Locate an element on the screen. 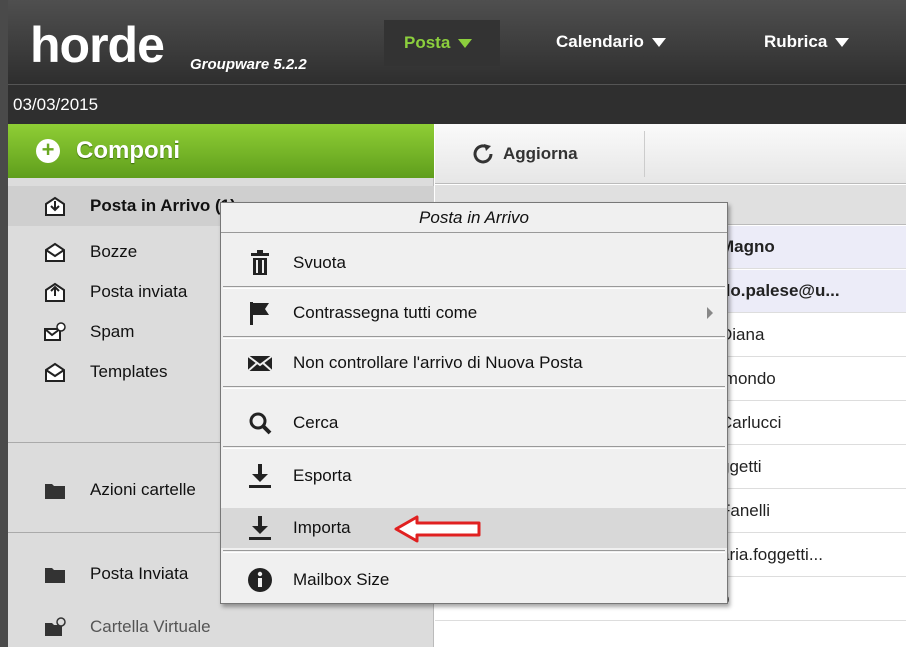 This screenshot has width=906, height=647. sidebar-item-label: Posta inviata is located at coordinates (139, 291).